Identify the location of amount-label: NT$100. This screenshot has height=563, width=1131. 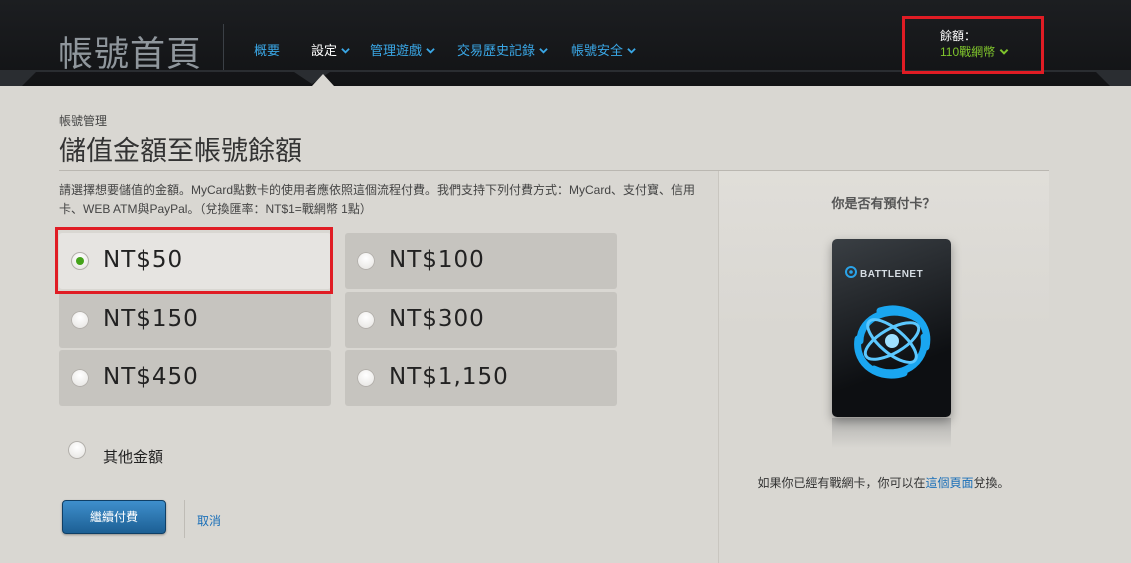
(437, 260).